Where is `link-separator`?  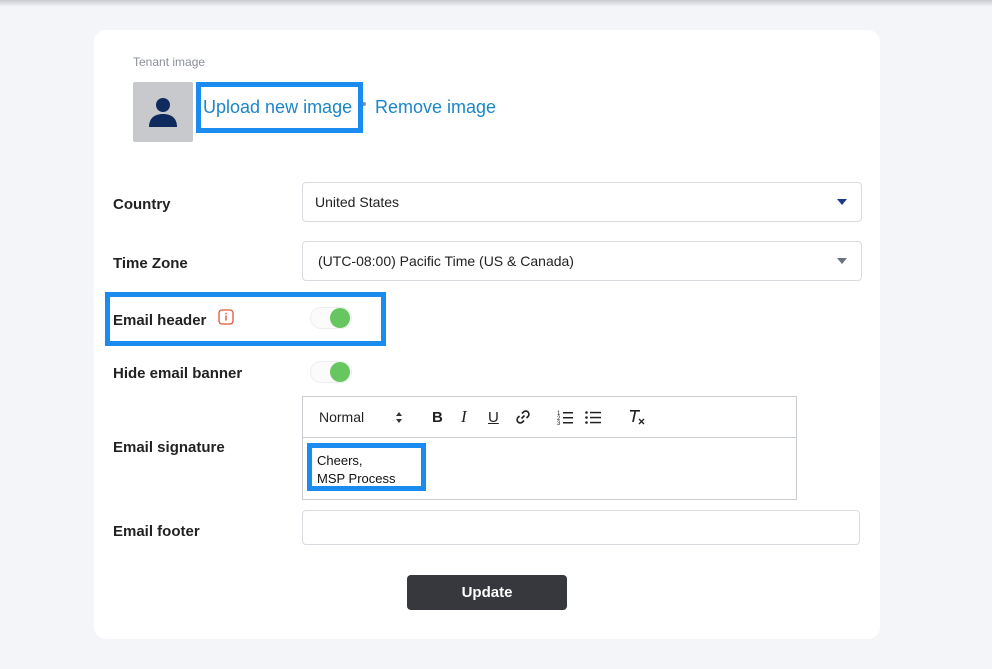 link-separator is located at coordinates (364, 104).